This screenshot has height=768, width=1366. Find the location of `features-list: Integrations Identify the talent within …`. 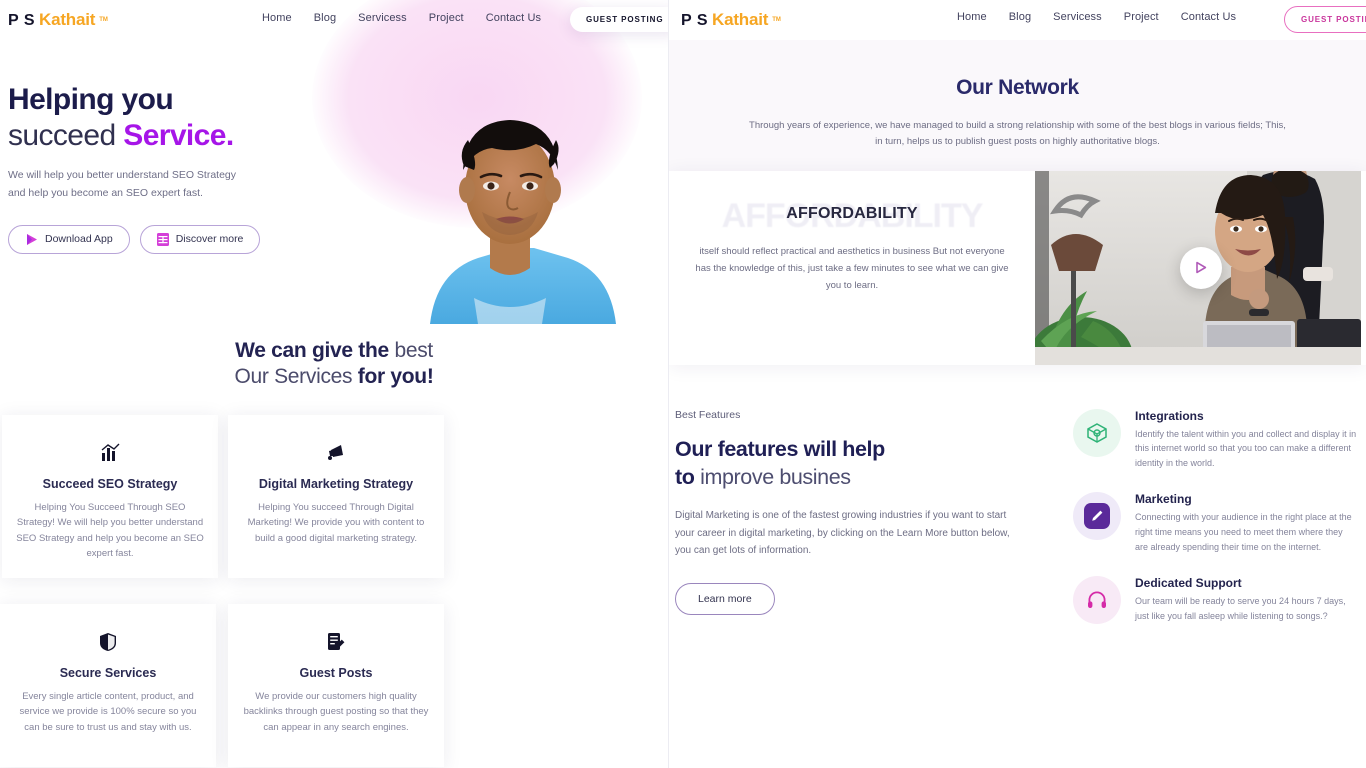

features-list: Integrations Identify the talent within … is located at coordinates (1207, 527).